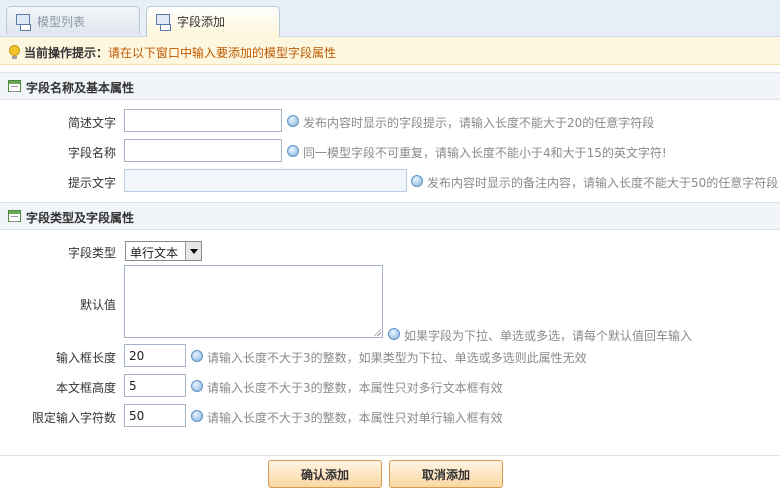  I want to click on form-footer: 确认添加 取消添加, so click(390, 477).